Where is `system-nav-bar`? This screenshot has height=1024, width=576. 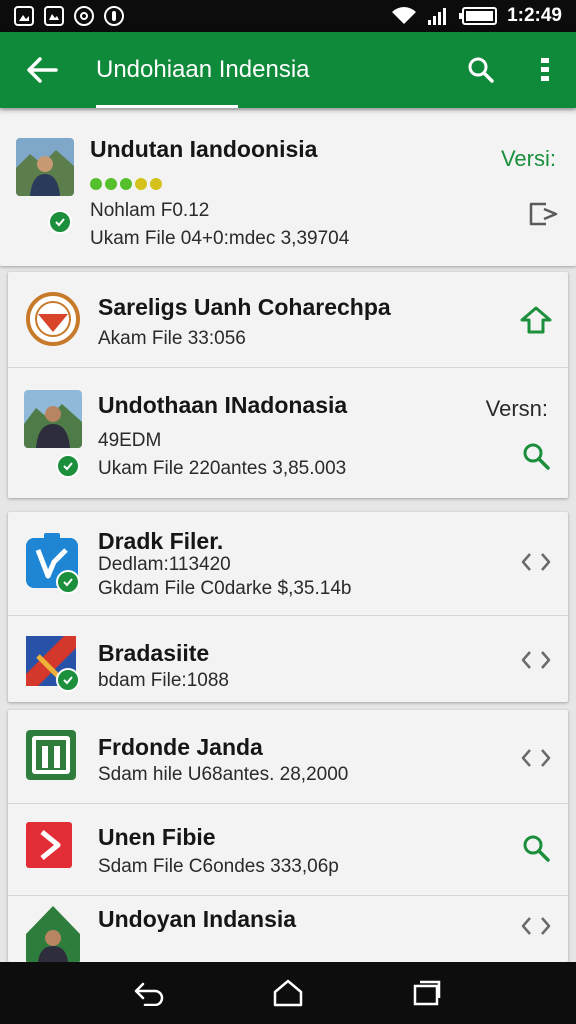 system-nav-bar is located at coordinates (288, 993).